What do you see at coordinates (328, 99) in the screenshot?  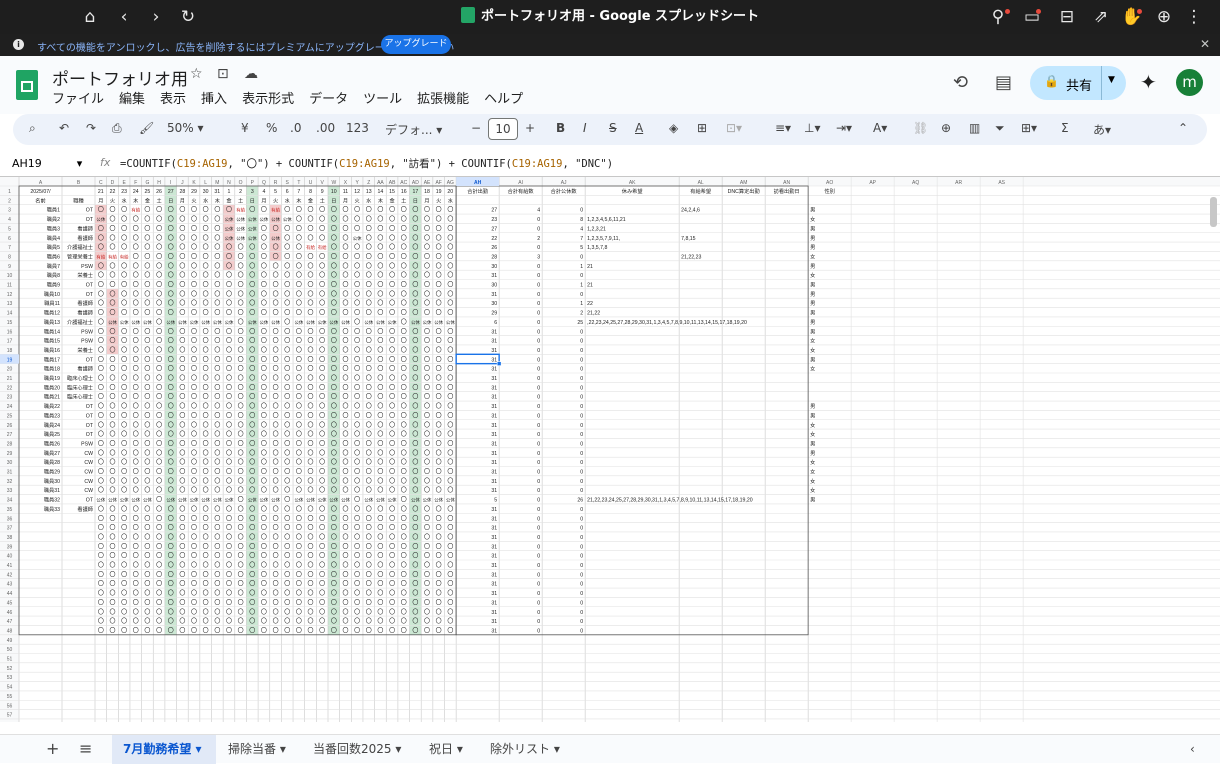 I see `menu-data: データ` at bounding box center [328, 99].